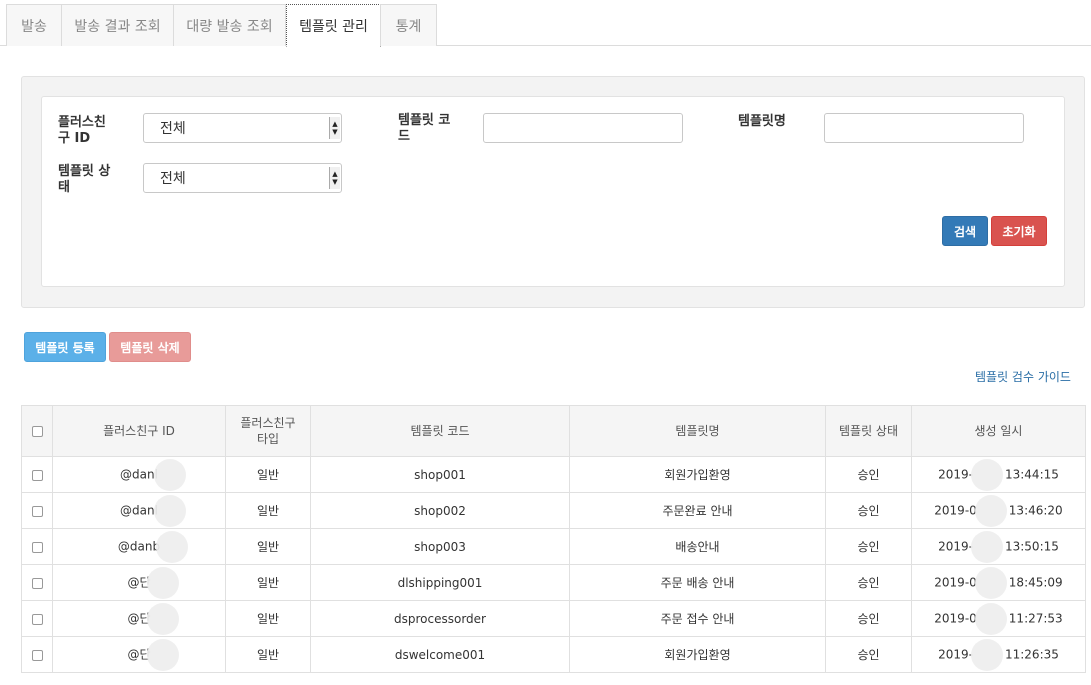 Image resolution: width=1091 pixels, height=685 pixels. Describe the element at coordinates (1035, 510) in the screenshot. I see `created-time-text: 13:46:20` at that location.